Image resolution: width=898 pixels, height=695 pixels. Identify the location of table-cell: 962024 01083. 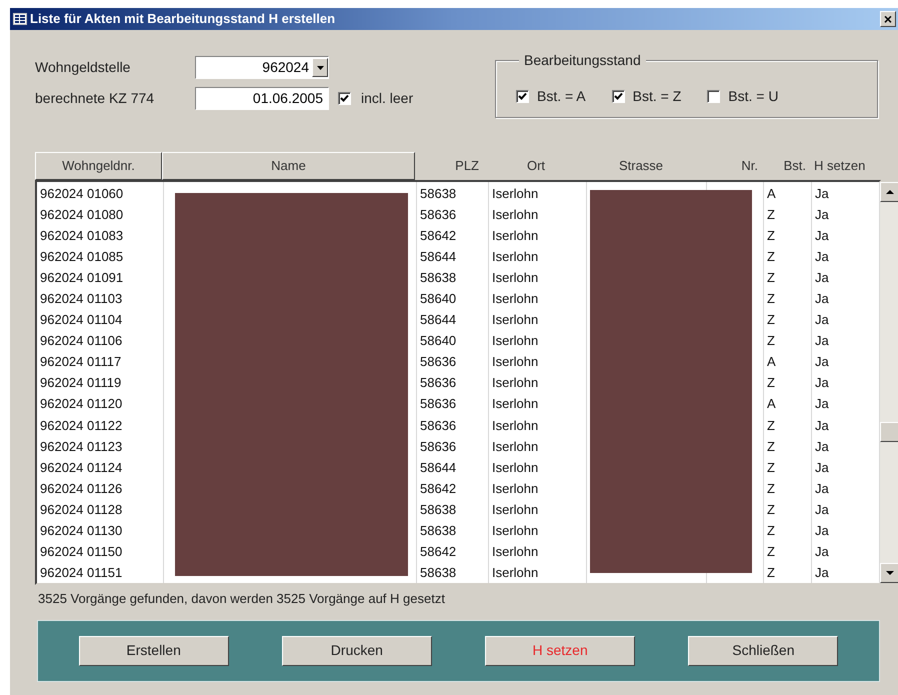
(82, 236).